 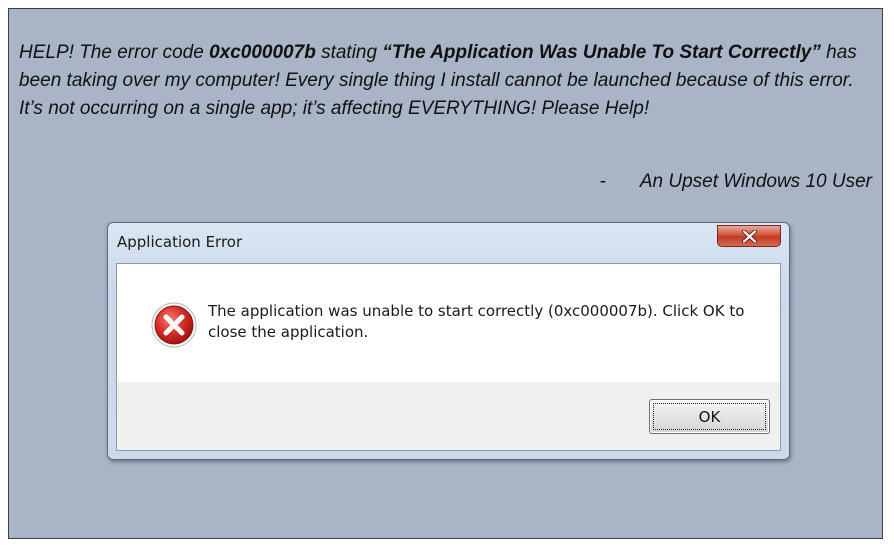 I want to click on ok-button: OK, so click(x=709, y=416).